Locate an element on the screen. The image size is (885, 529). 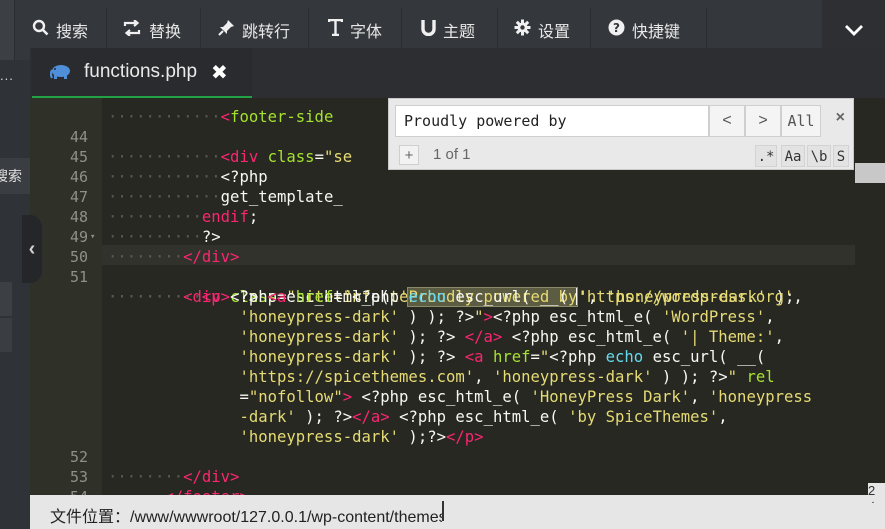
whole-word-toggle: \b is located at coordinates (819, 156).